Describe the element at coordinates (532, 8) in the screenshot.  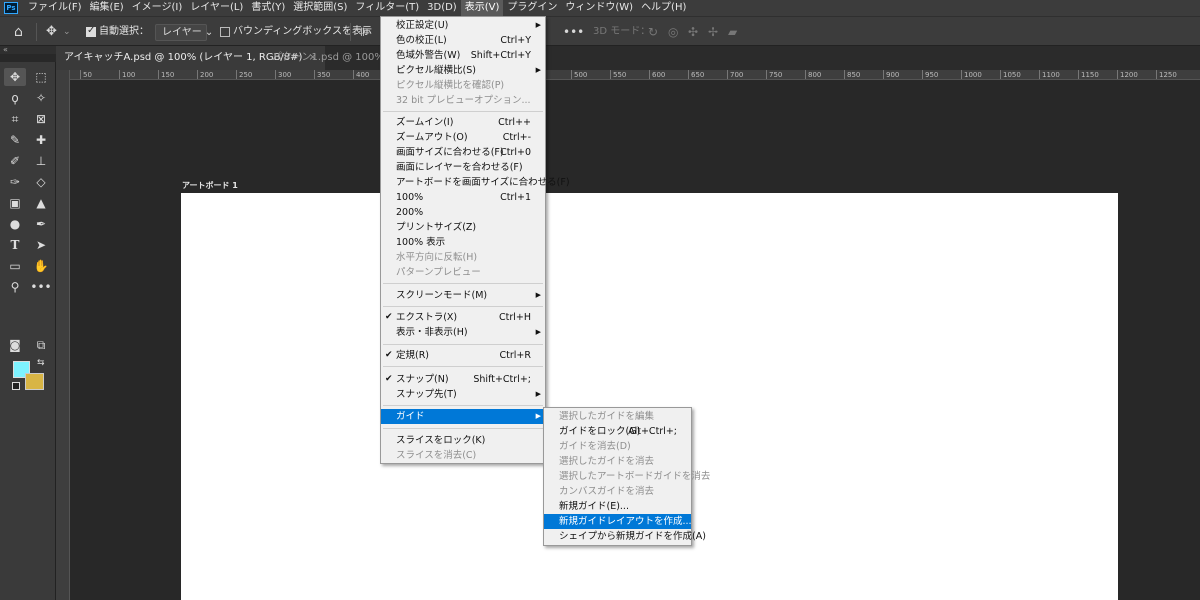
I see `menu-plugins: プラグイン` at that location.